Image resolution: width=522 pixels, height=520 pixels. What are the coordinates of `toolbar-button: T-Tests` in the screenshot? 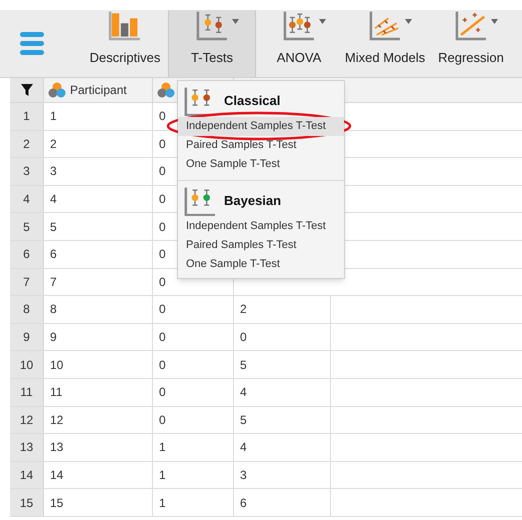 It's located at (212, 43).